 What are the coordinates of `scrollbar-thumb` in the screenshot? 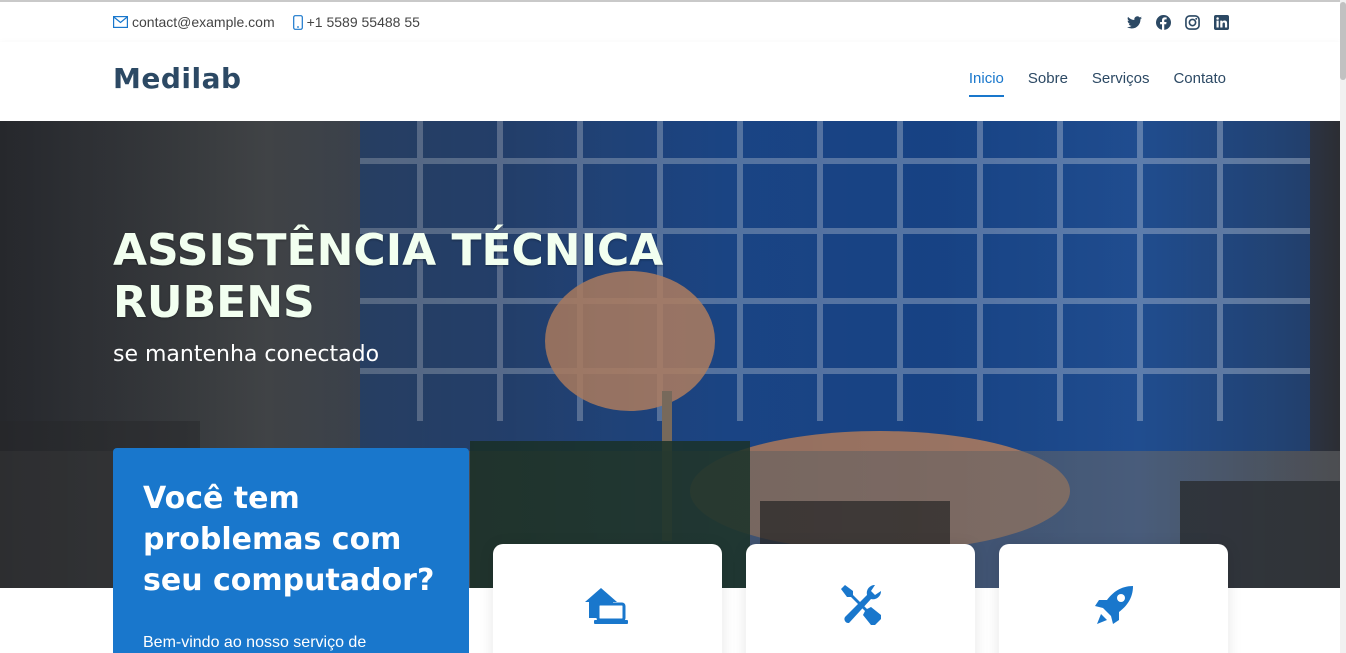 It's located at (1343, 41).